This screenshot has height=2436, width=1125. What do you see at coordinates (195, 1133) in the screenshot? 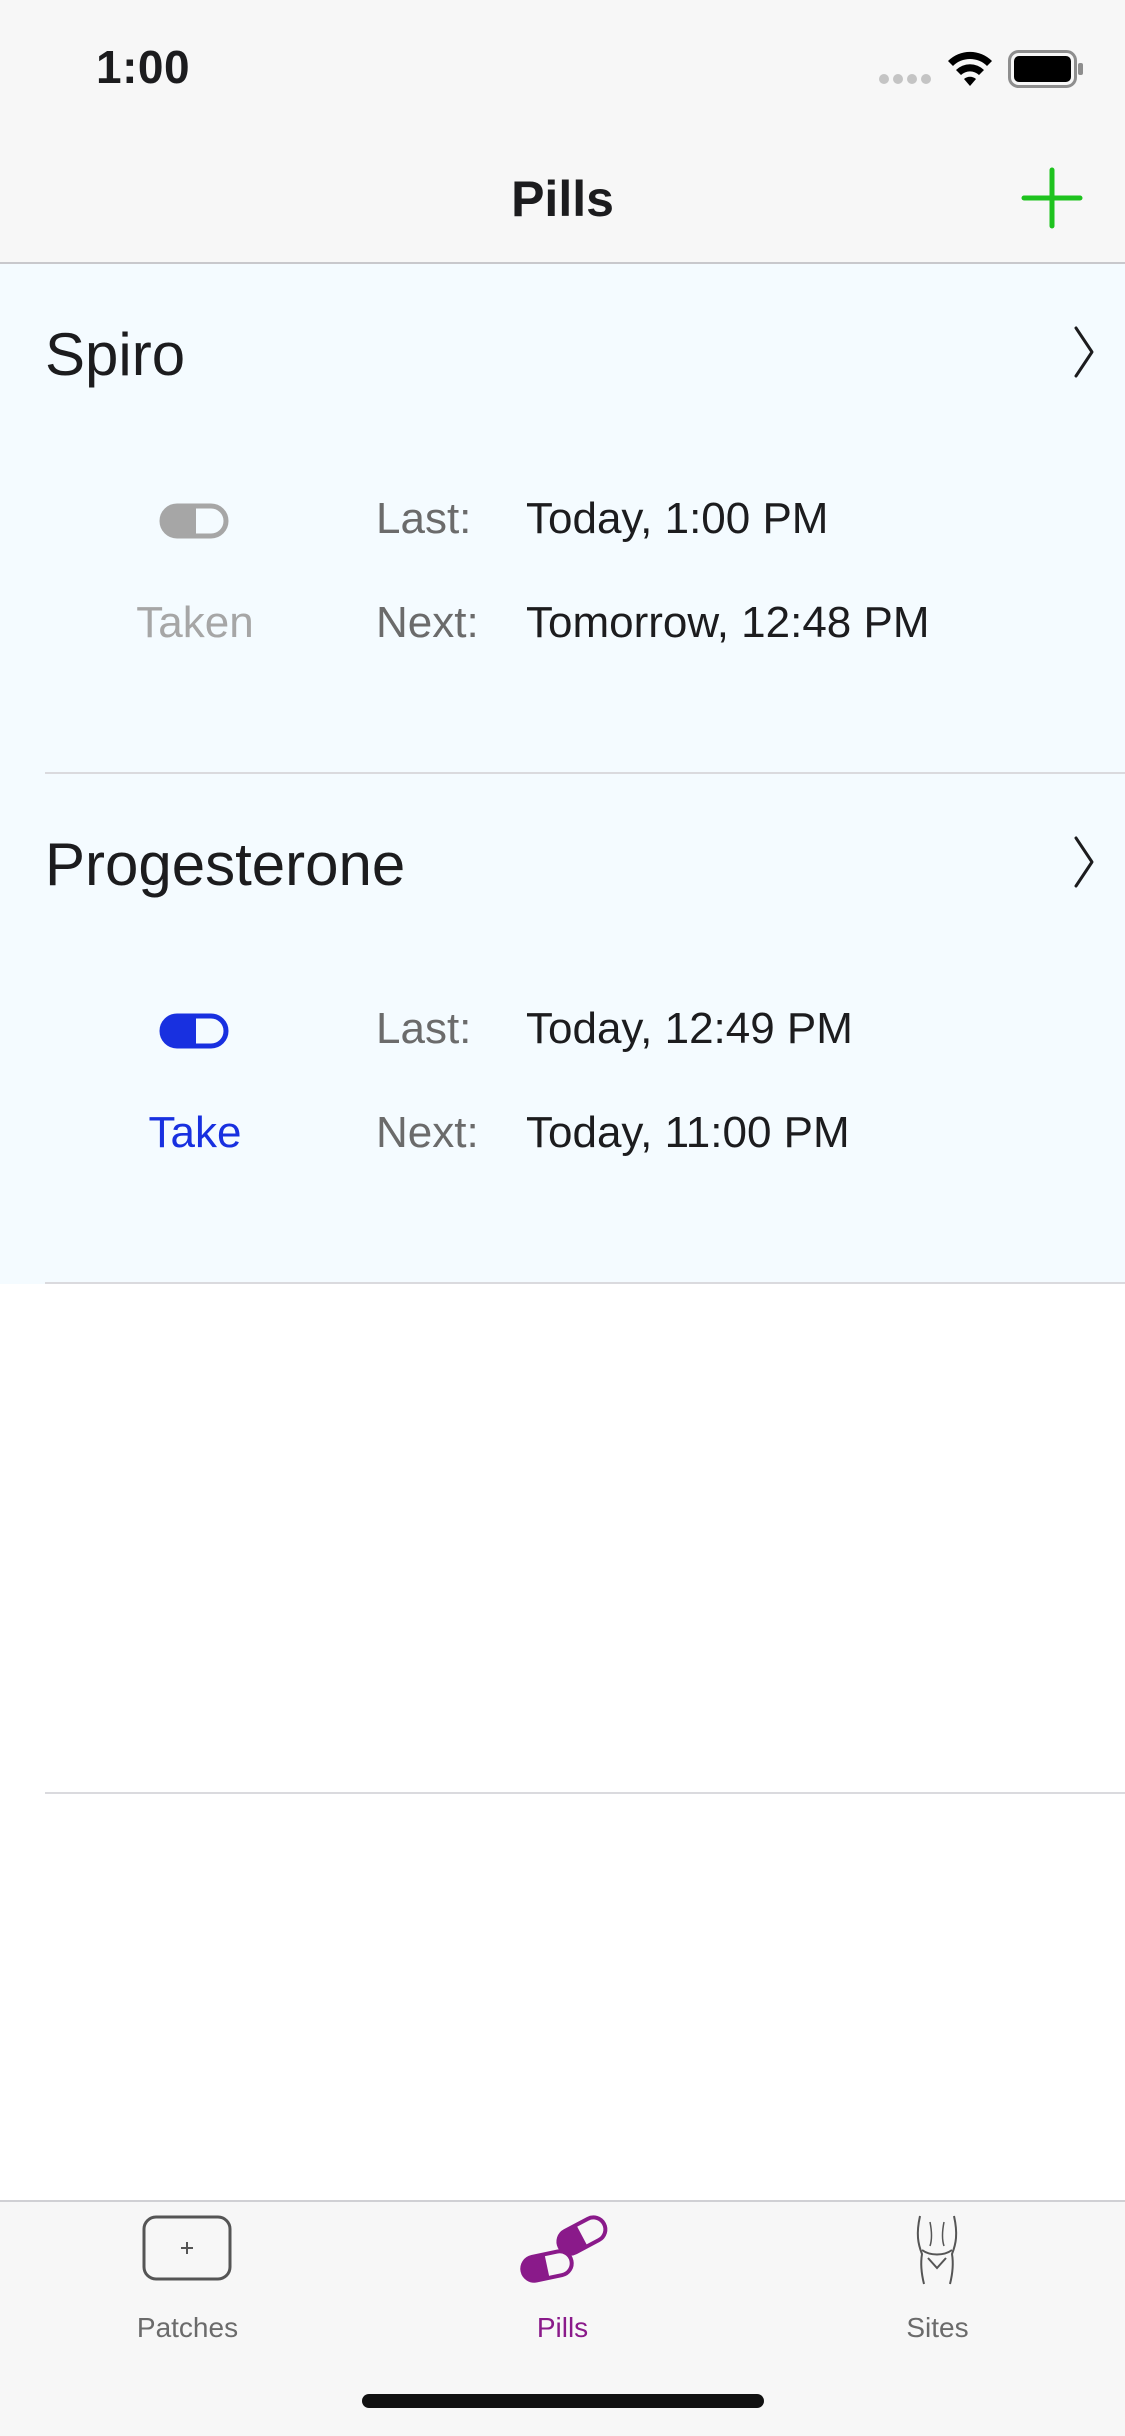
I see `take-button: Take` at bounding box center [195, 1133].